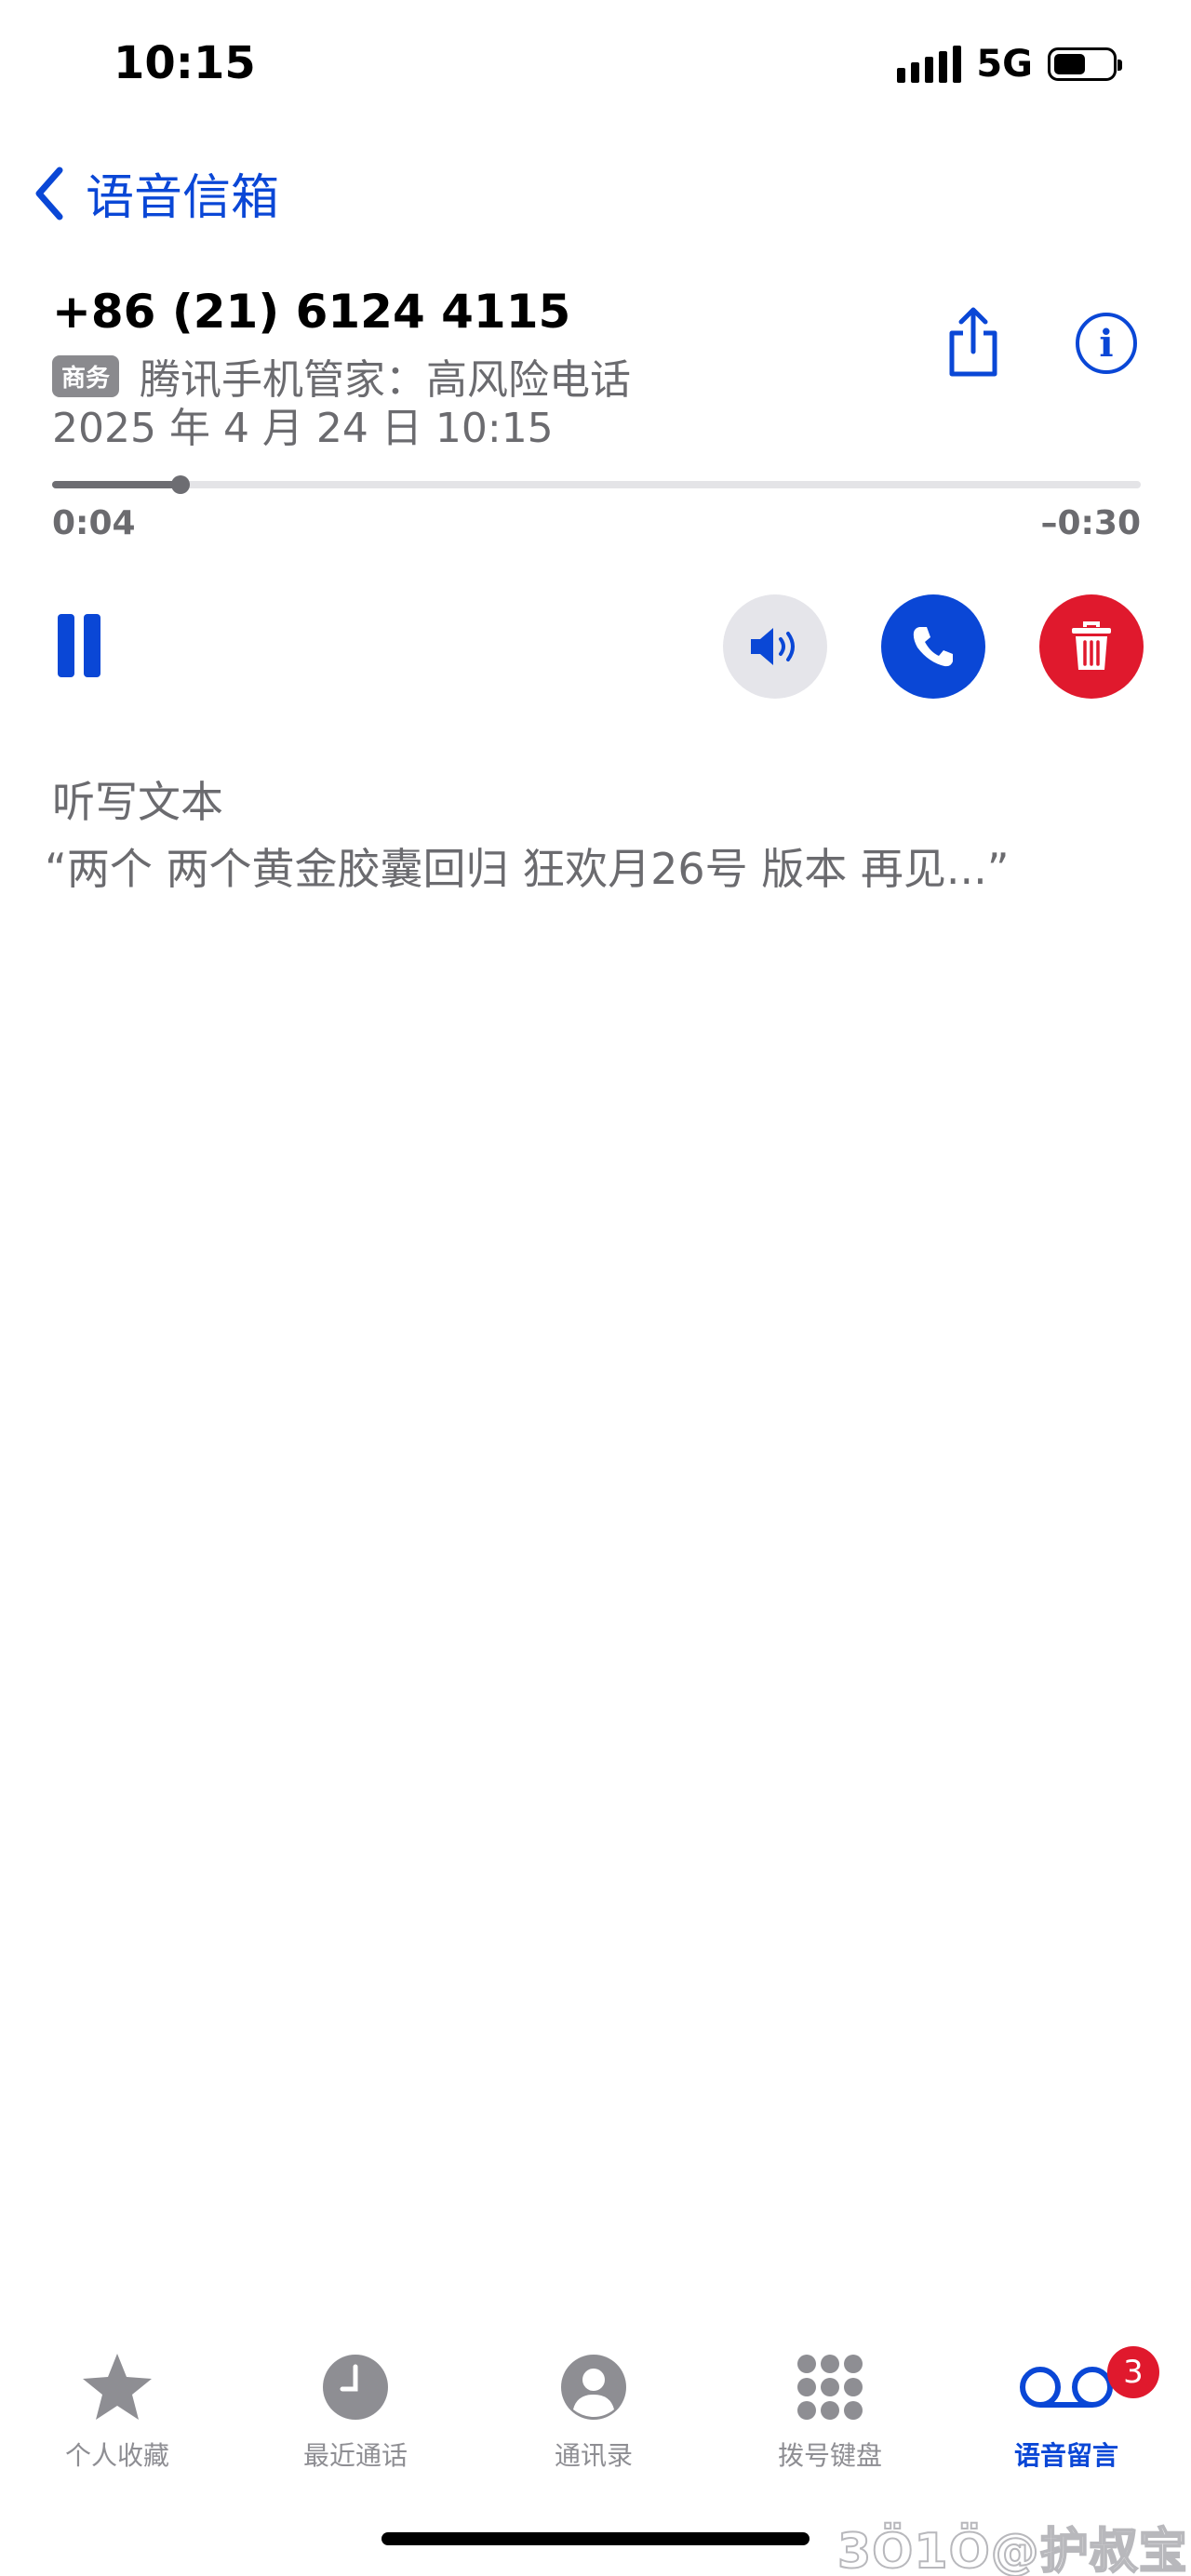 This screenshot has height=2576, width=1191. Describe the element at coordinates (527, 869) in the screenshot. I see `transcript-text: “两个 两个黄金胶囊回归 狂欢月26号 版本 再见...”` at that location.